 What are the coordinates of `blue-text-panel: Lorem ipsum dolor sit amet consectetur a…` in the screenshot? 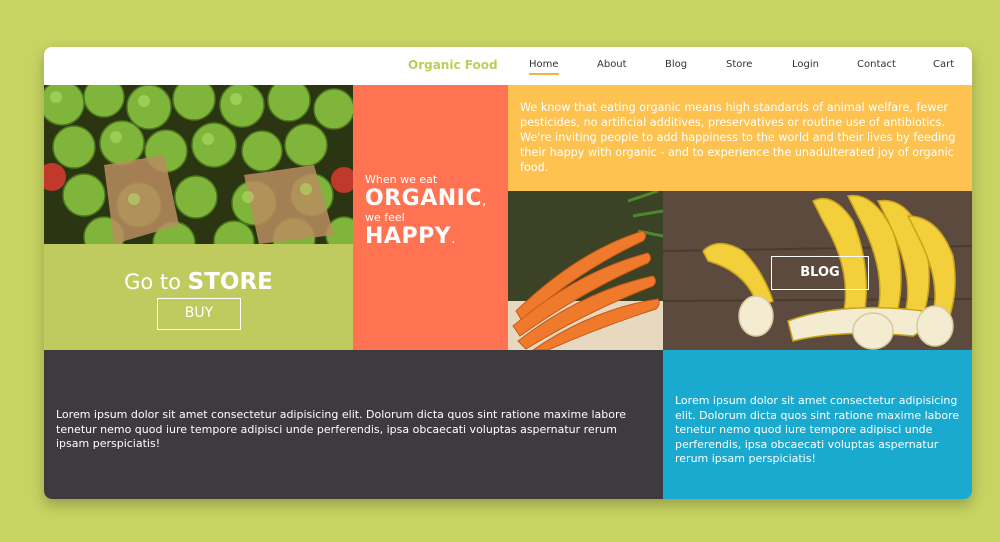 It's located at (817, 424).